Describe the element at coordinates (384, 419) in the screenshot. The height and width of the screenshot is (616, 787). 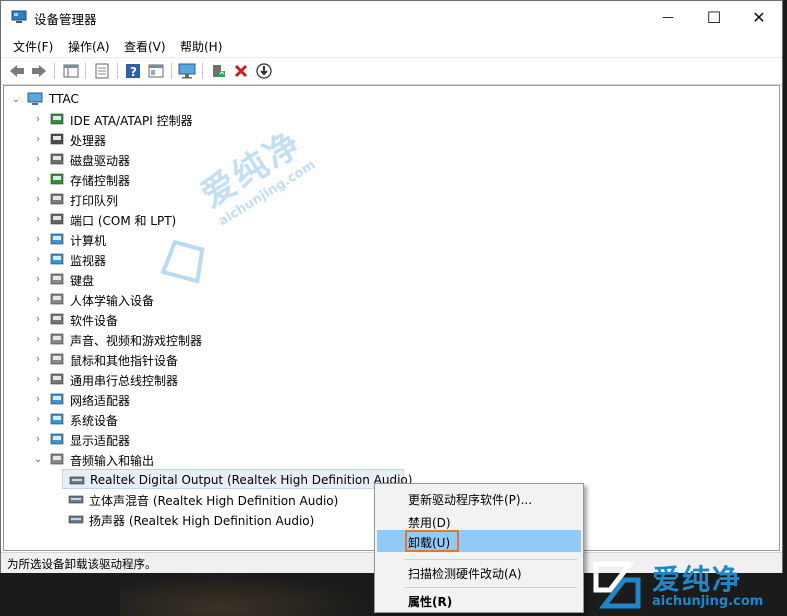
I see `tree-category: › 系统设备` at that location.